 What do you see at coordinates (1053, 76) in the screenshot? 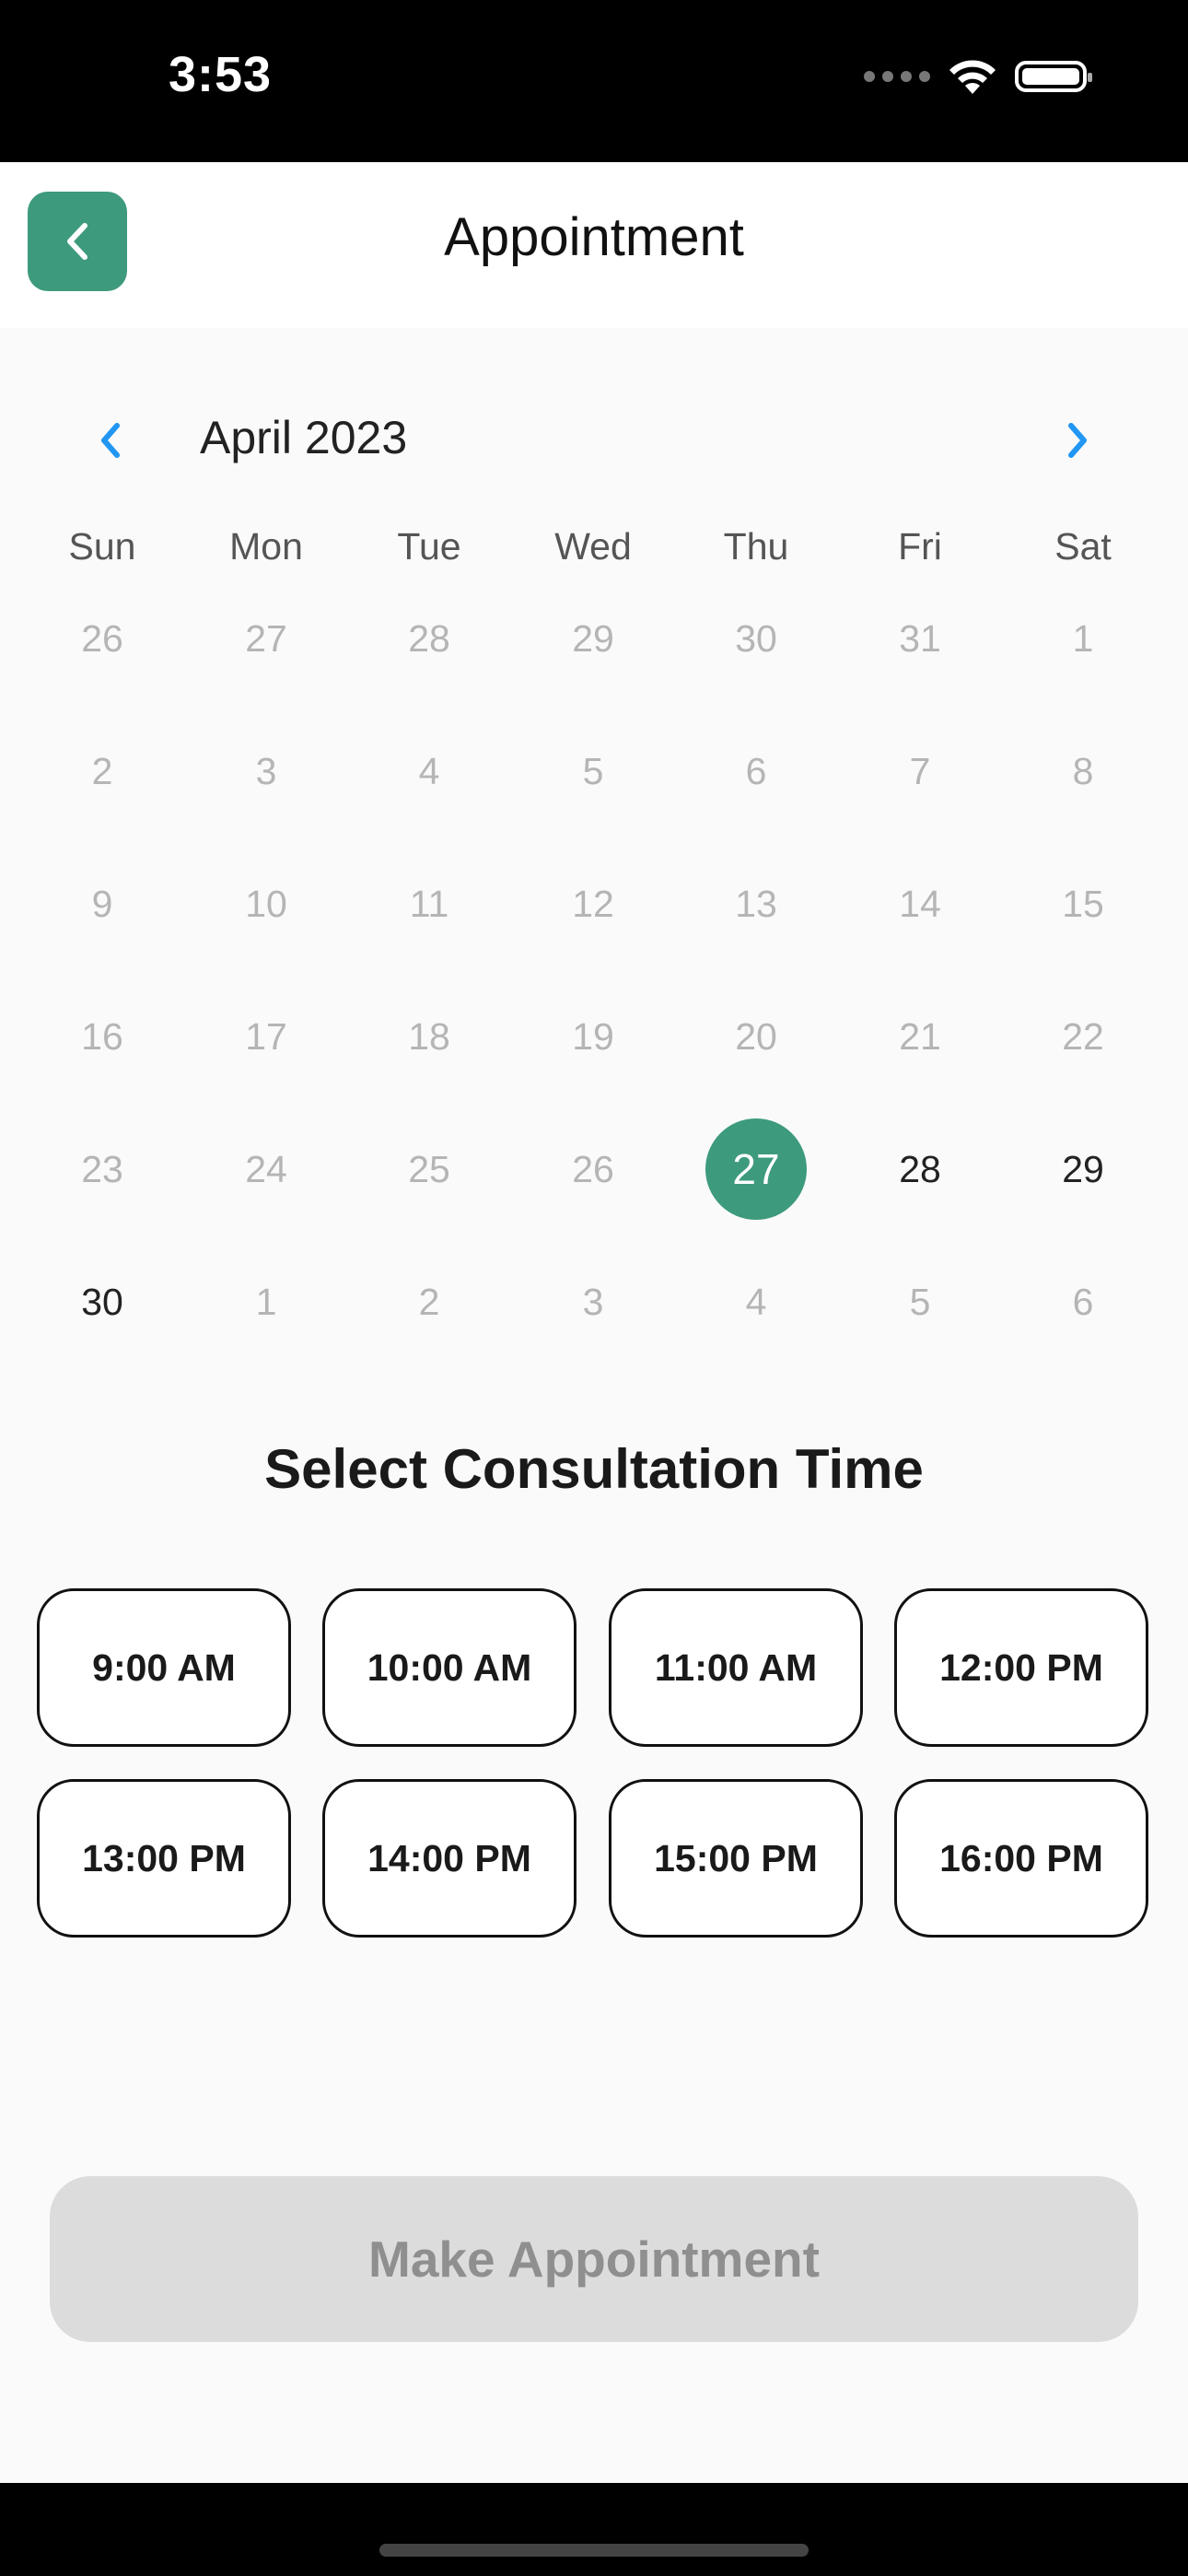
I see `battery-icon` at bounding box center [1053, 76].